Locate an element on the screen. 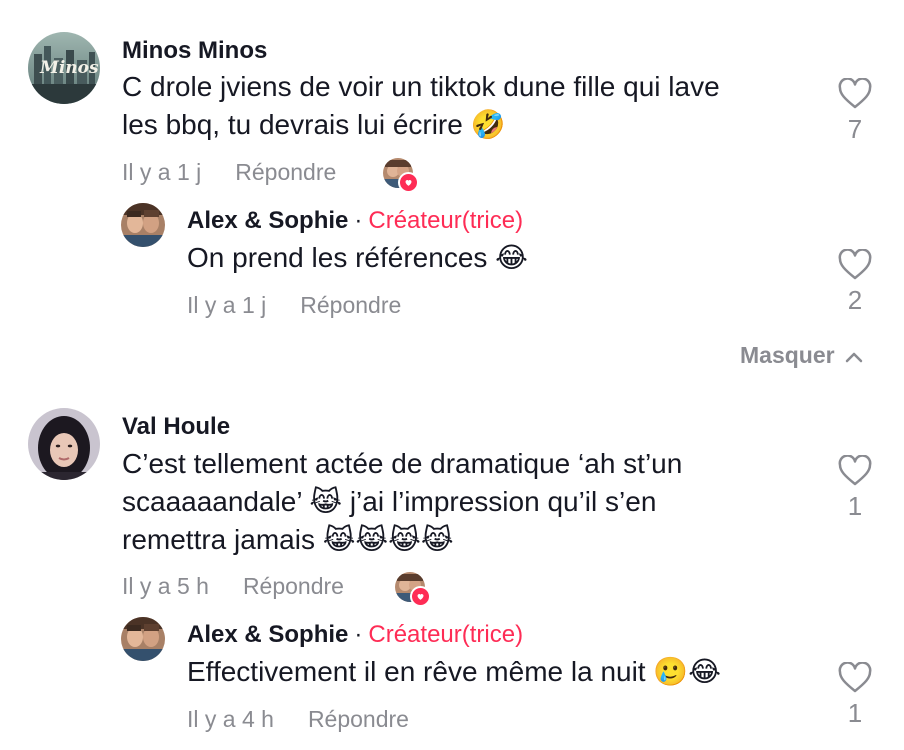 This screenshot has height=750, width=904. reply-meta: Il y a 1 j Répondre is located at coordinates (294, 305).